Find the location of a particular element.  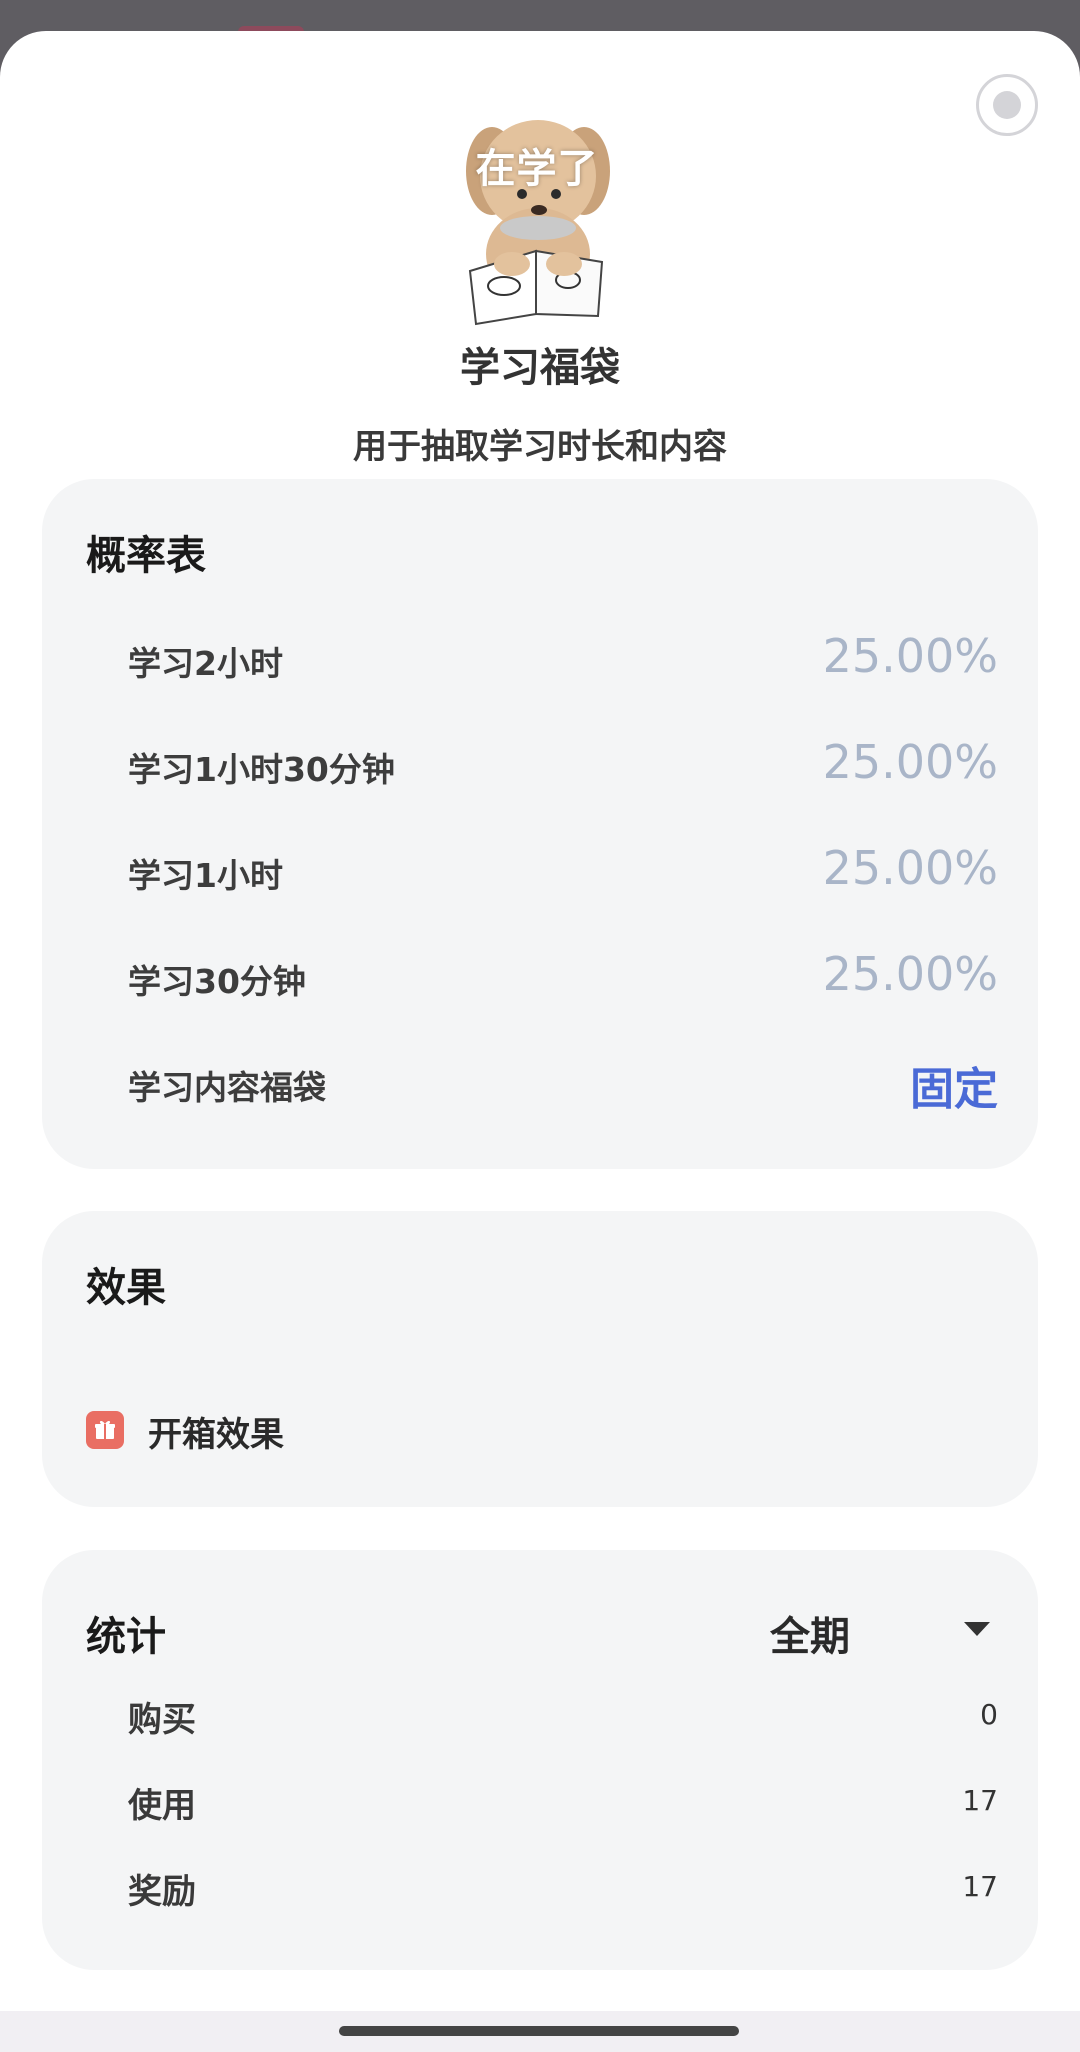

effects-title: 效果 is located at coordinates (126, 1288).